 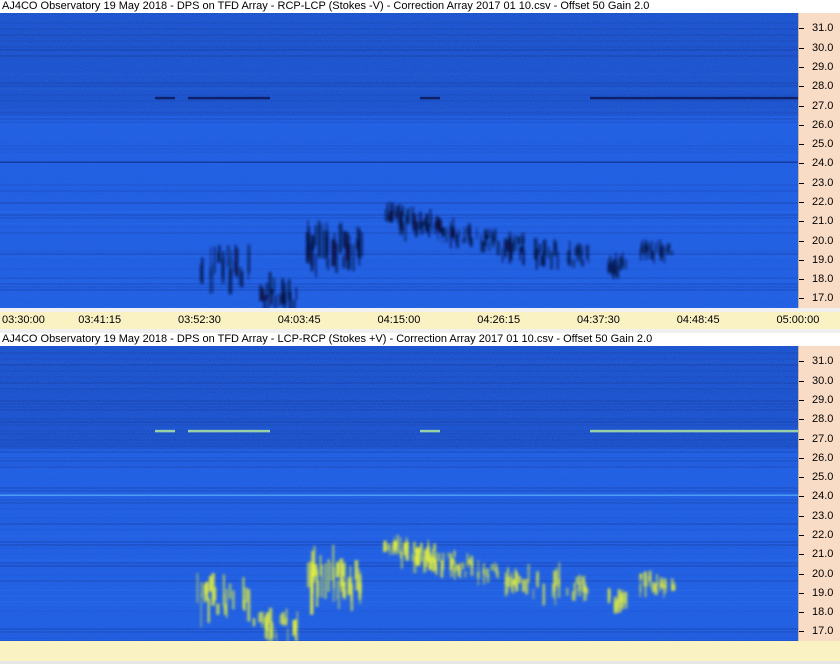 What do you see at coordinates (823, 182) in the screenshot?
I see `y-tick-label: 23.0` at bounding box center [823, 182].